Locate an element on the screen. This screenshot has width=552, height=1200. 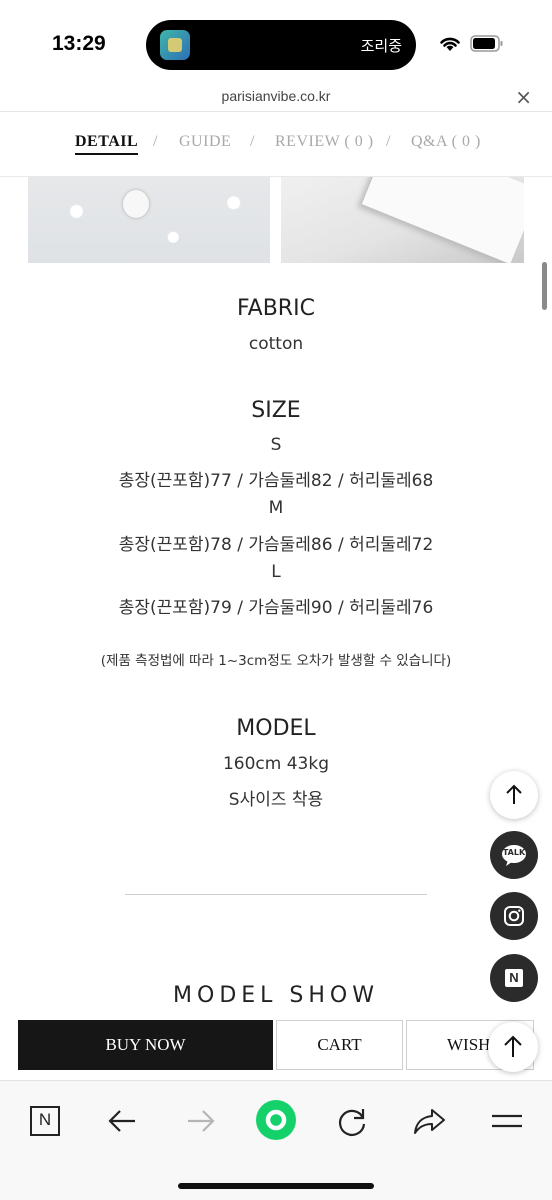
forward-button is located at coordinates (200, 1121).